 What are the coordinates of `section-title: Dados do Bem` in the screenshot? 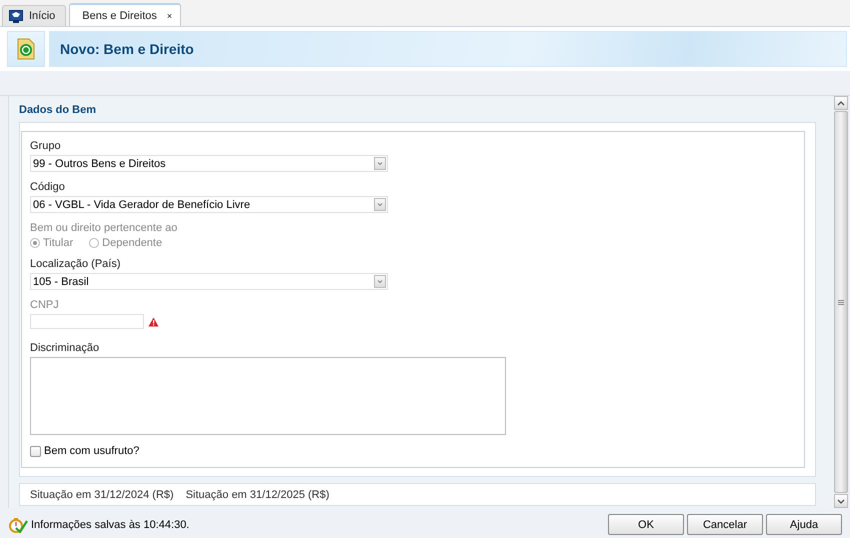 It's located at (58, 110).